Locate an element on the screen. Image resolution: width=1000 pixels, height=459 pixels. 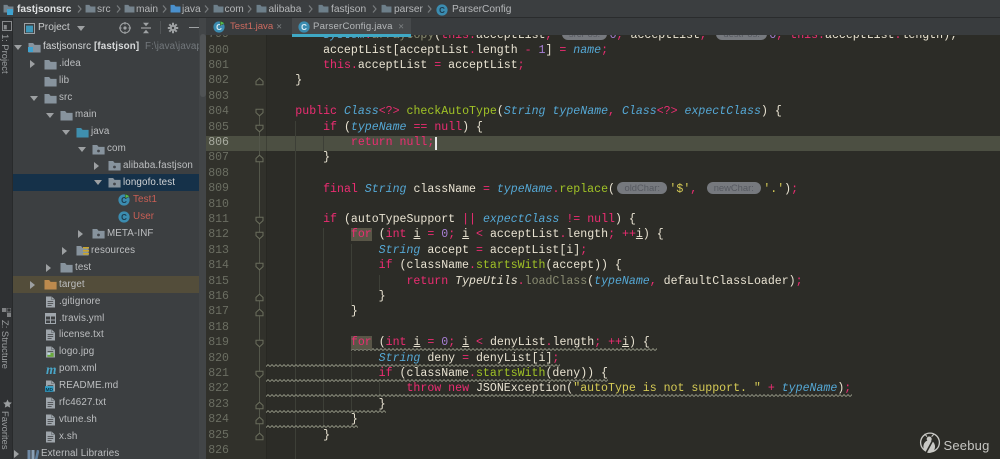
svg-text: MD is located at coordinates (49, 389).